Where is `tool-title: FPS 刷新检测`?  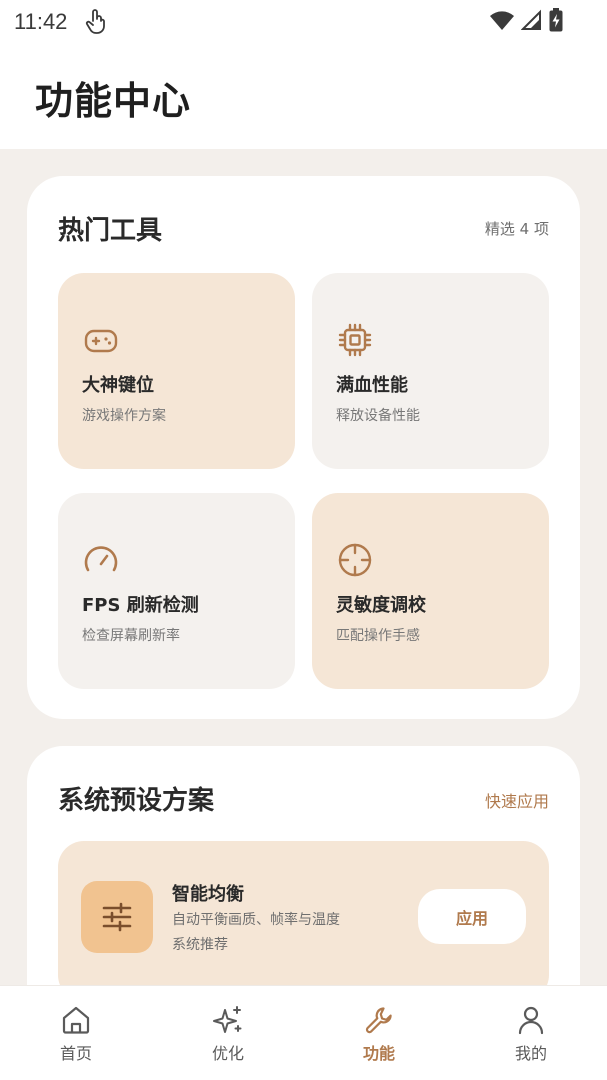
tool-title: FPS 刷新检测 is located at coordinates (140, 605).